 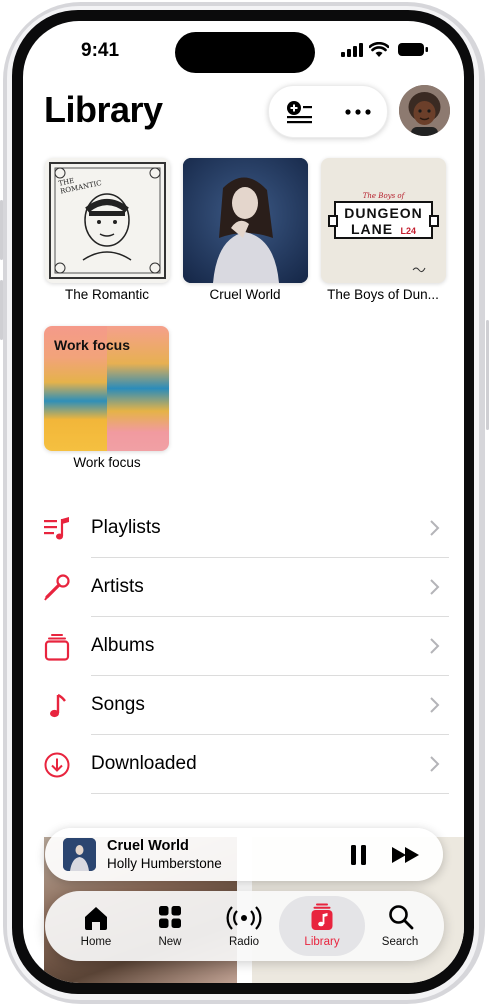 What do you see at coordinates (123, 645) in the screenshot?
I see `menu-item-label: Albums` at bounding box center [123, 645].